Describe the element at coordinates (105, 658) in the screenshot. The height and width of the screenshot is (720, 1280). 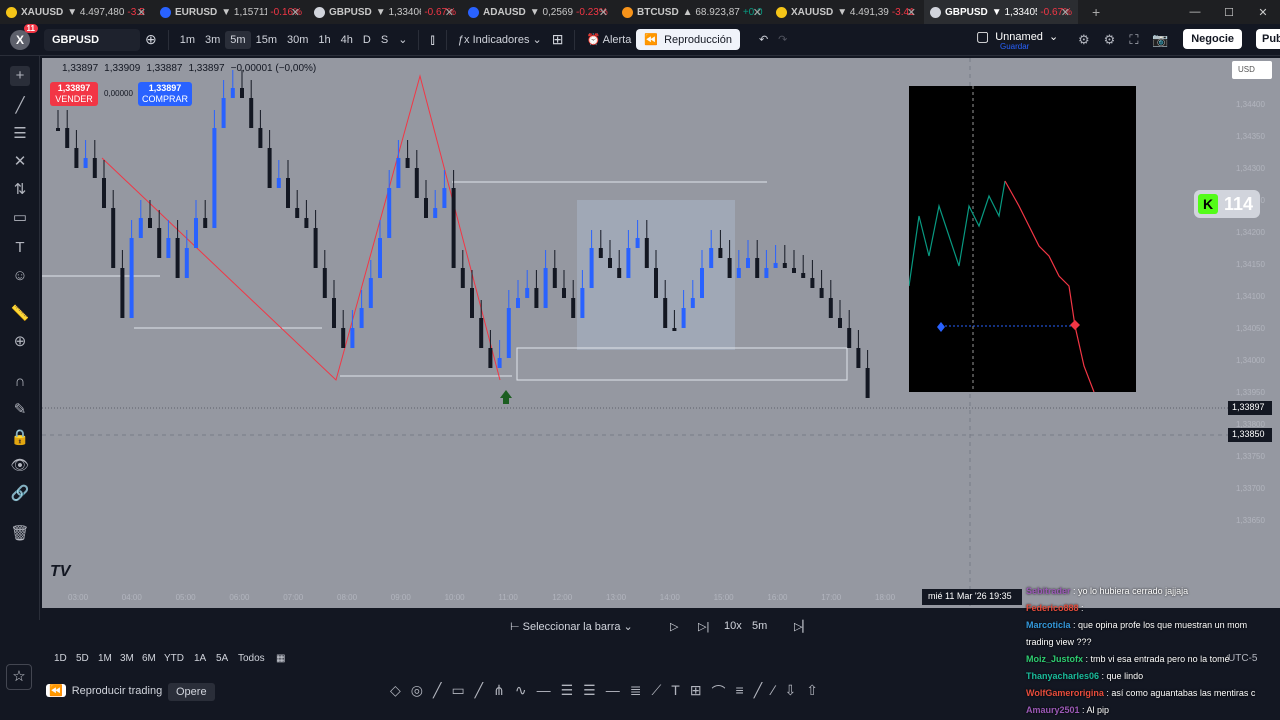
I see `range-1M: 1M` at that location.